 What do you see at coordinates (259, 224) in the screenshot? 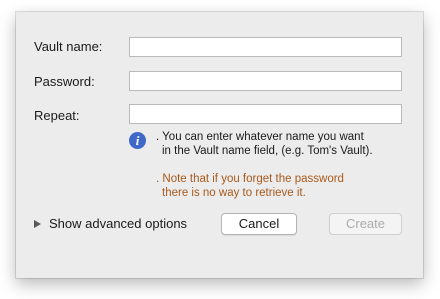
I see `cancel-button: Cancel` at bounding box center [259, 224].